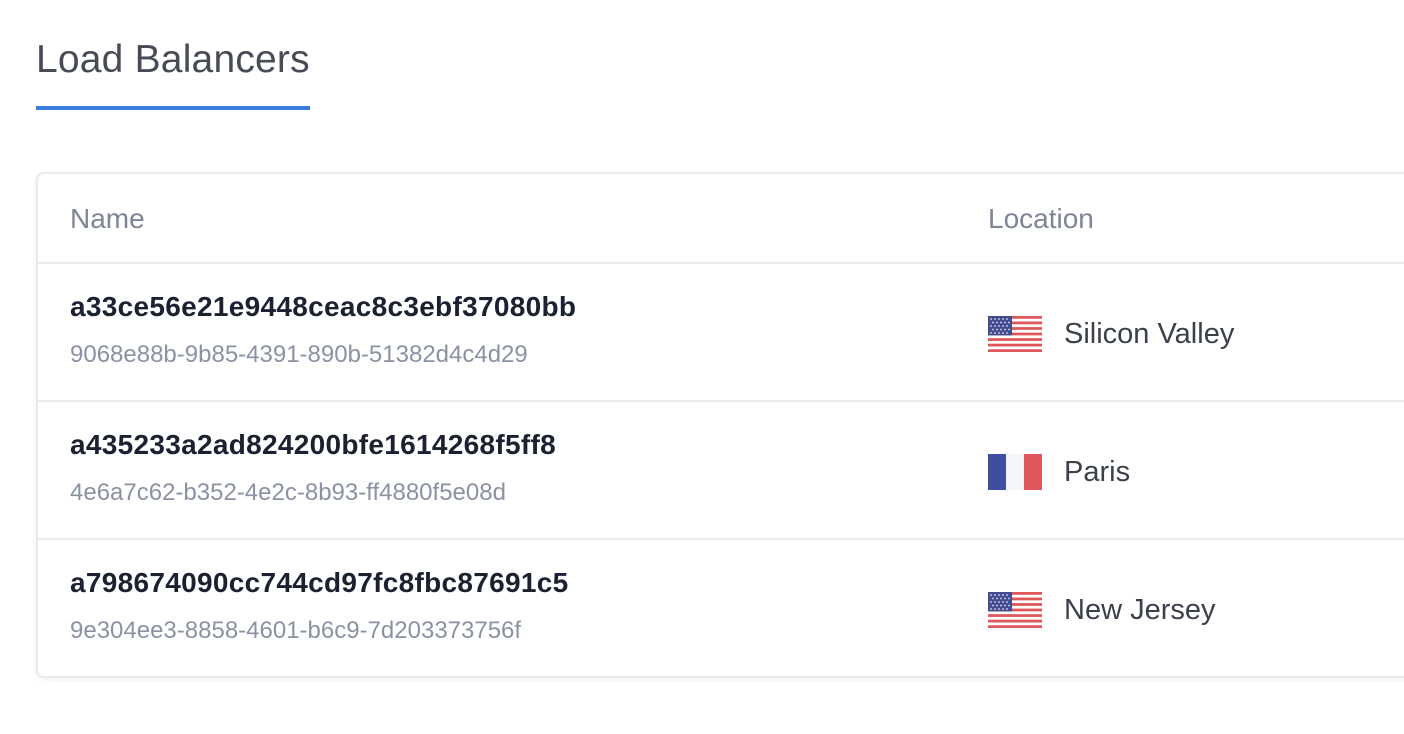 This screenshot has height=734, width=1404. I want to click on fr-flag-icon, so click(1015, 472).